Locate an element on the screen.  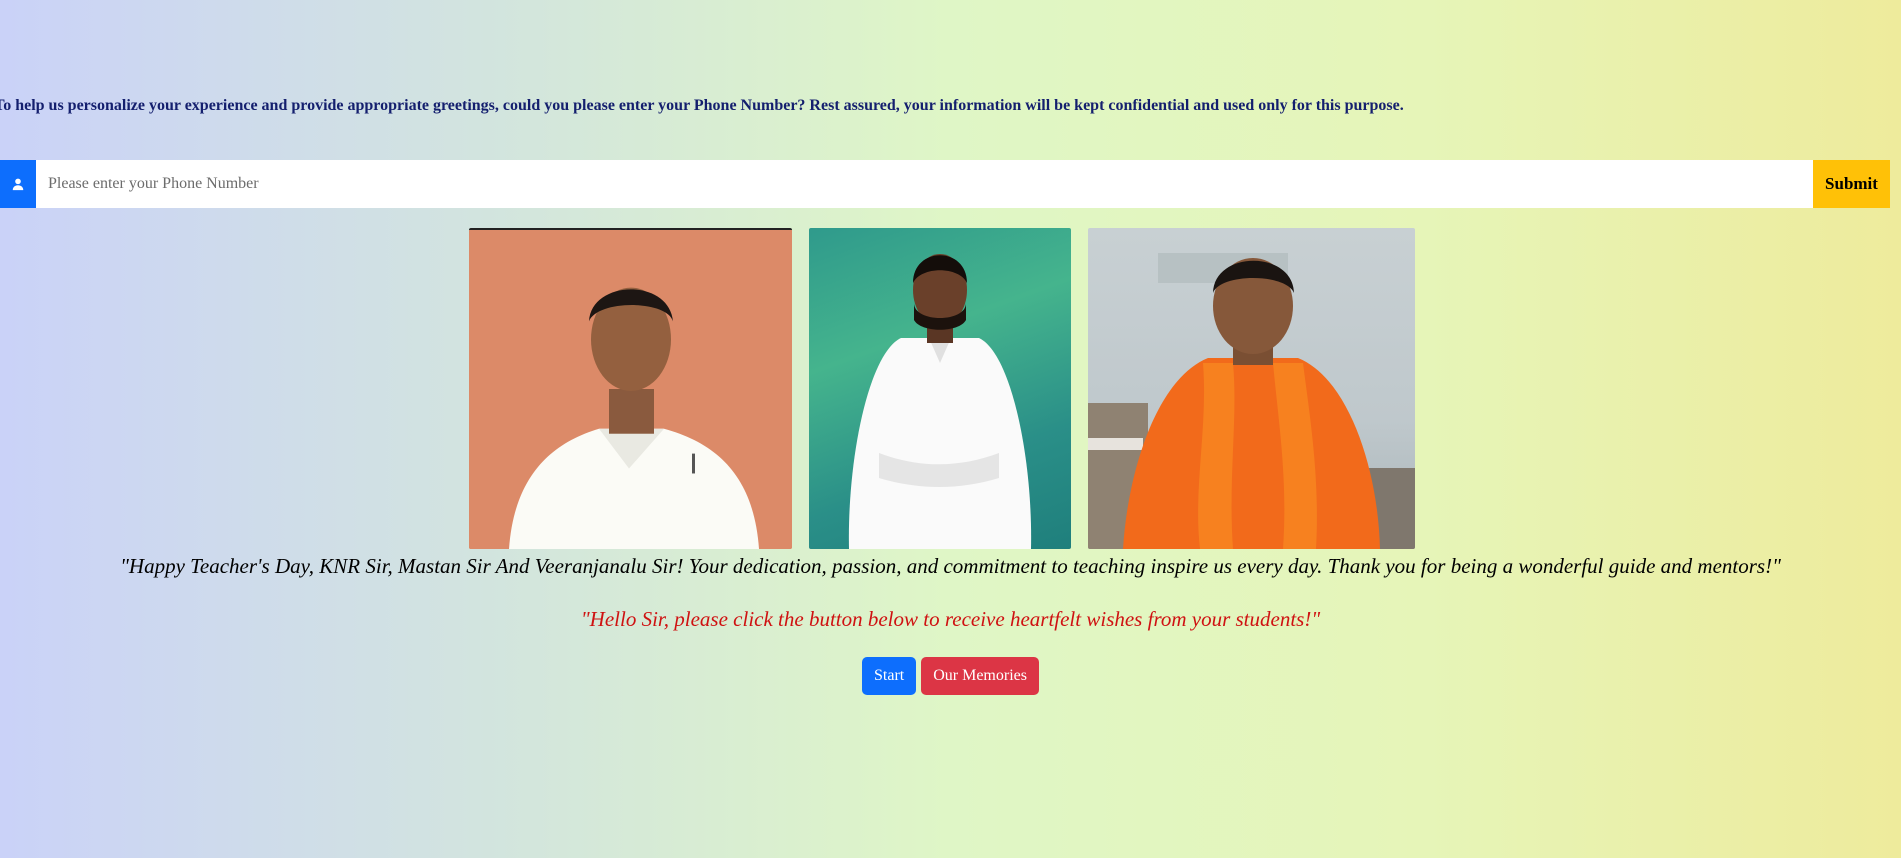
teacher-photo-knr is located at coordinates (630, 388).